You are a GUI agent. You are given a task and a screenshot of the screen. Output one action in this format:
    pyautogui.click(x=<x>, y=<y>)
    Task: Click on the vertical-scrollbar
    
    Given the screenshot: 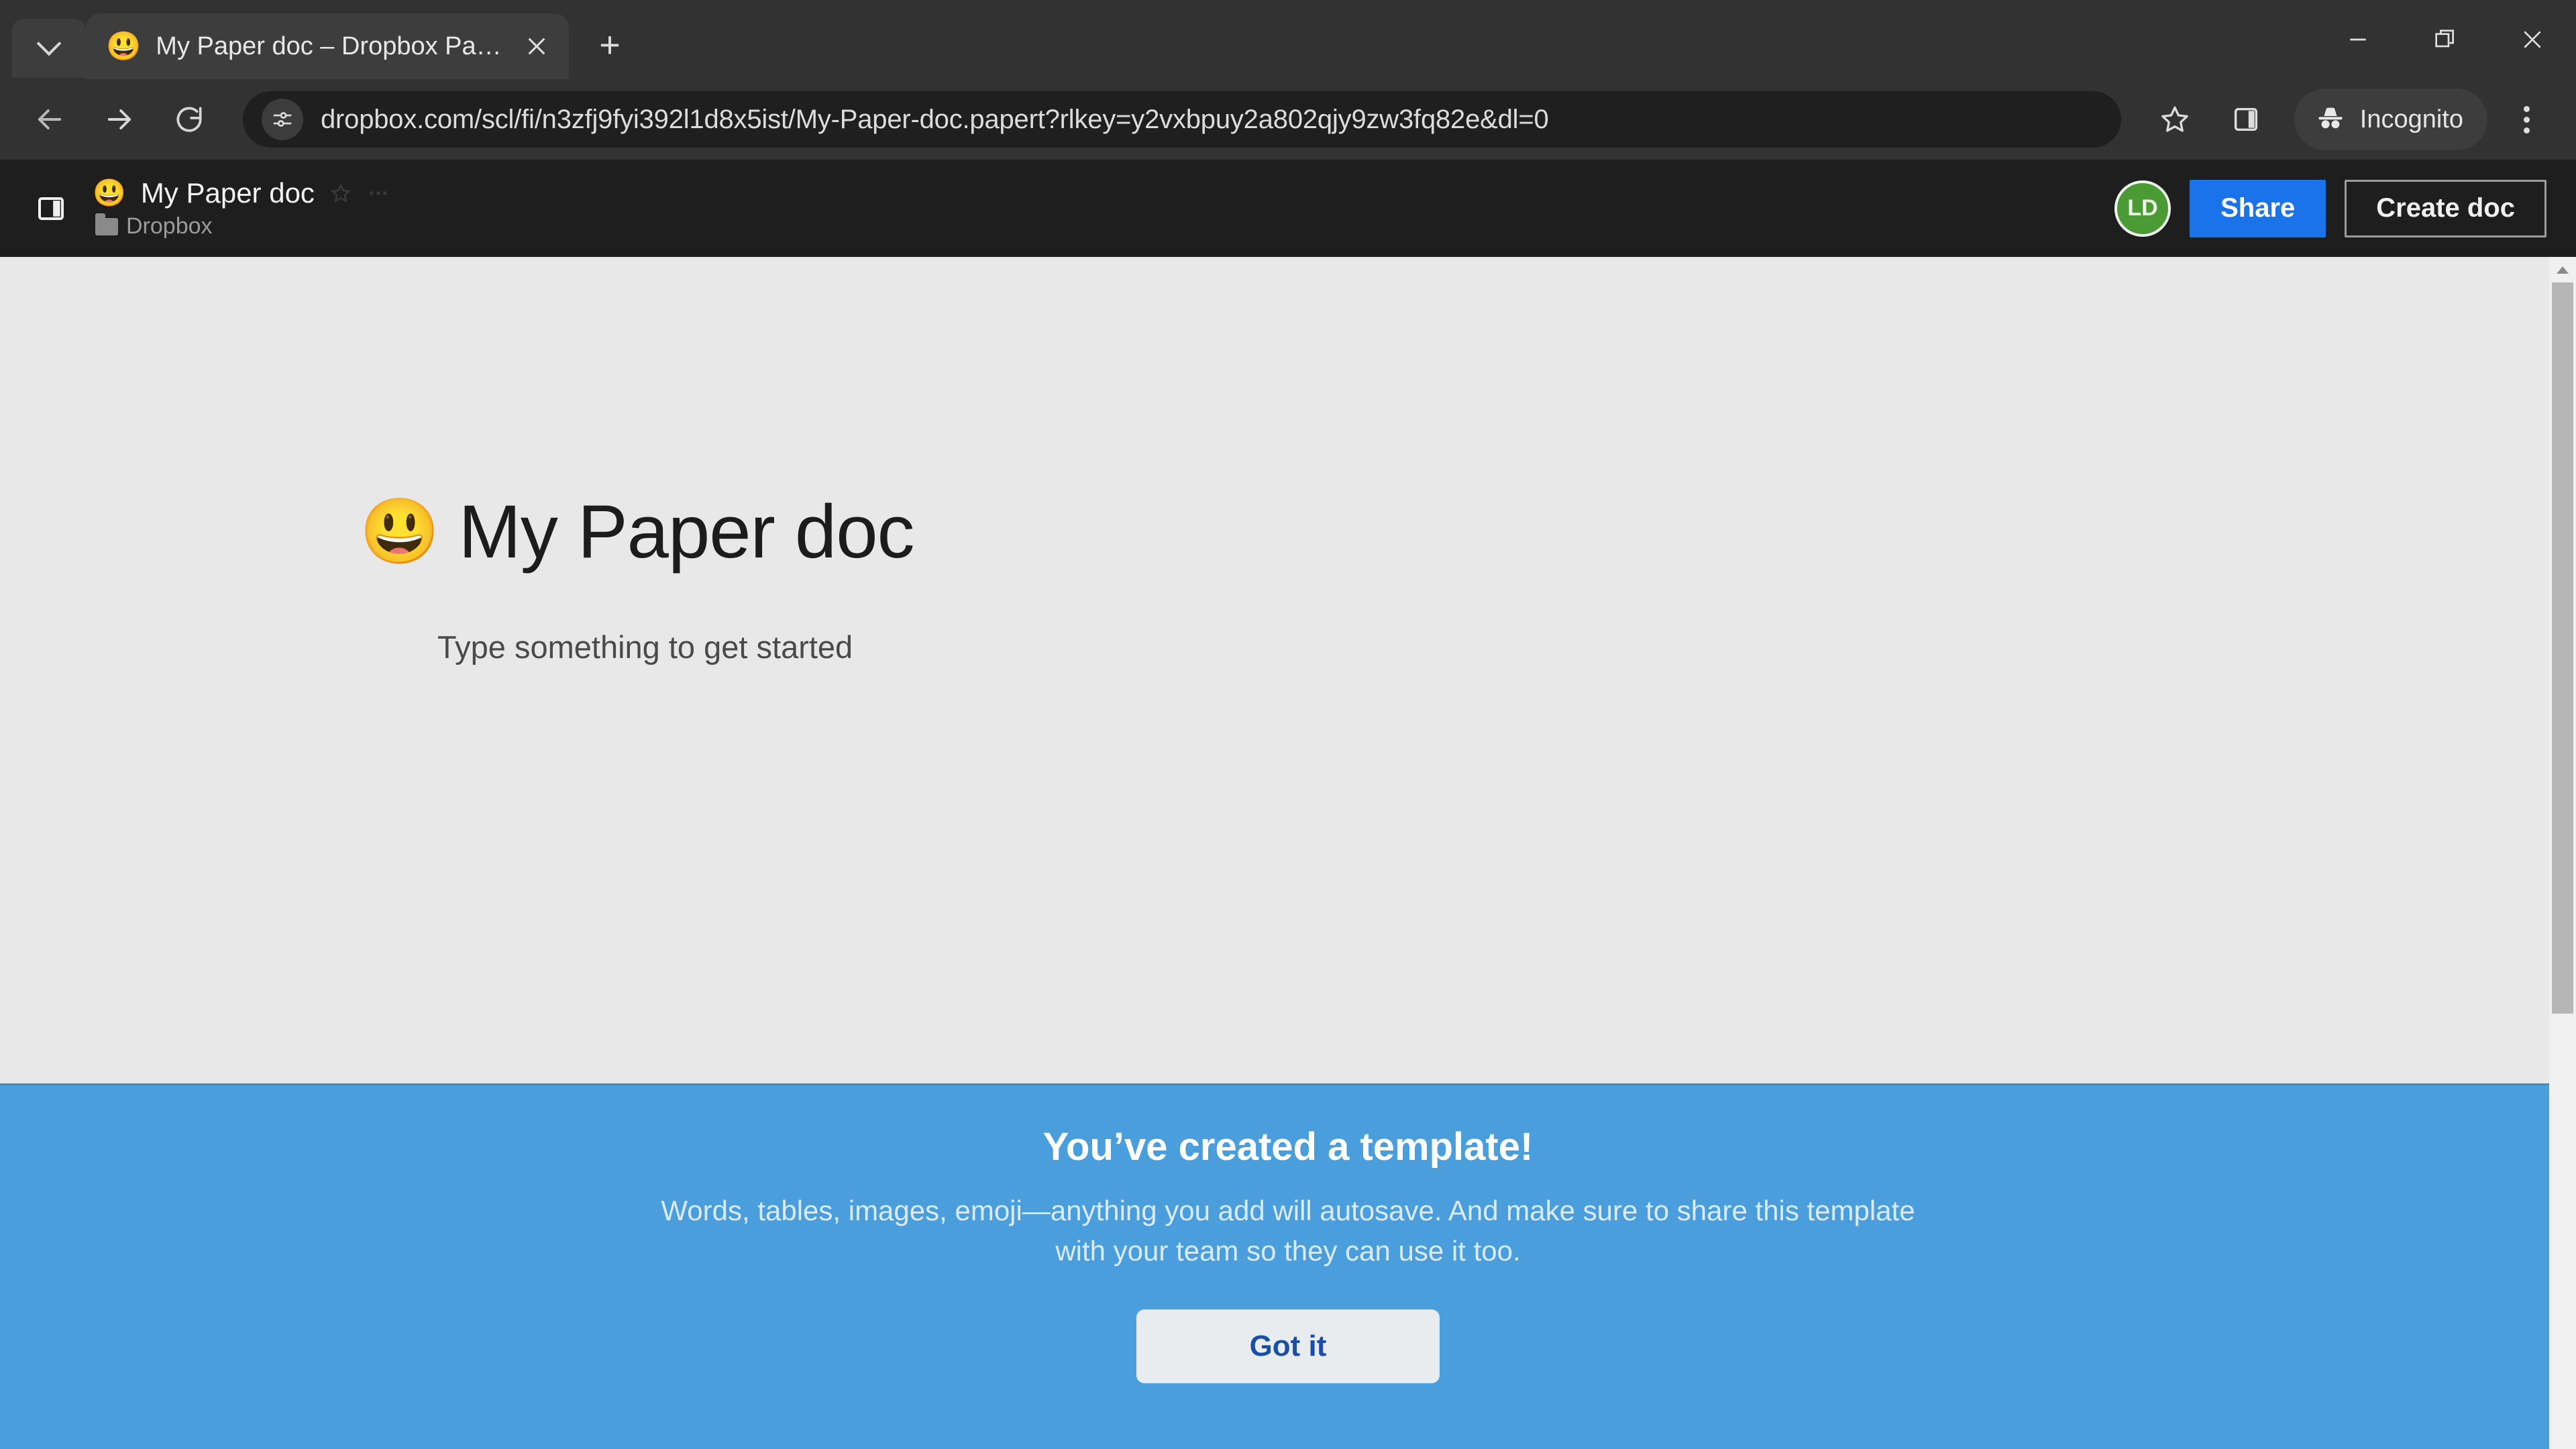 What is the action you would take?
    pyautogui.click(x=2562, y=853)
    